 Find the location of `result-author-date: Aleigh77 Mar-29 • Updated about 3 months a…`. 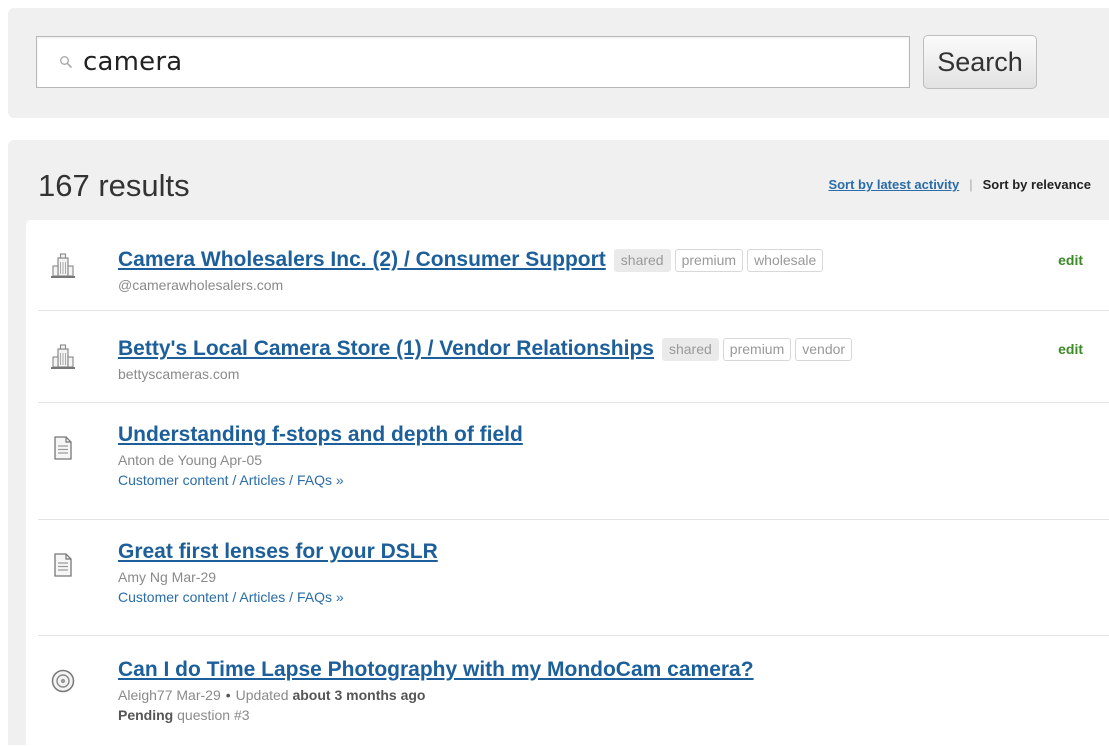

result-author-date: Aleigh77 Mar-29 • Updated about 3 months a… is located at coordinates (613, 695).